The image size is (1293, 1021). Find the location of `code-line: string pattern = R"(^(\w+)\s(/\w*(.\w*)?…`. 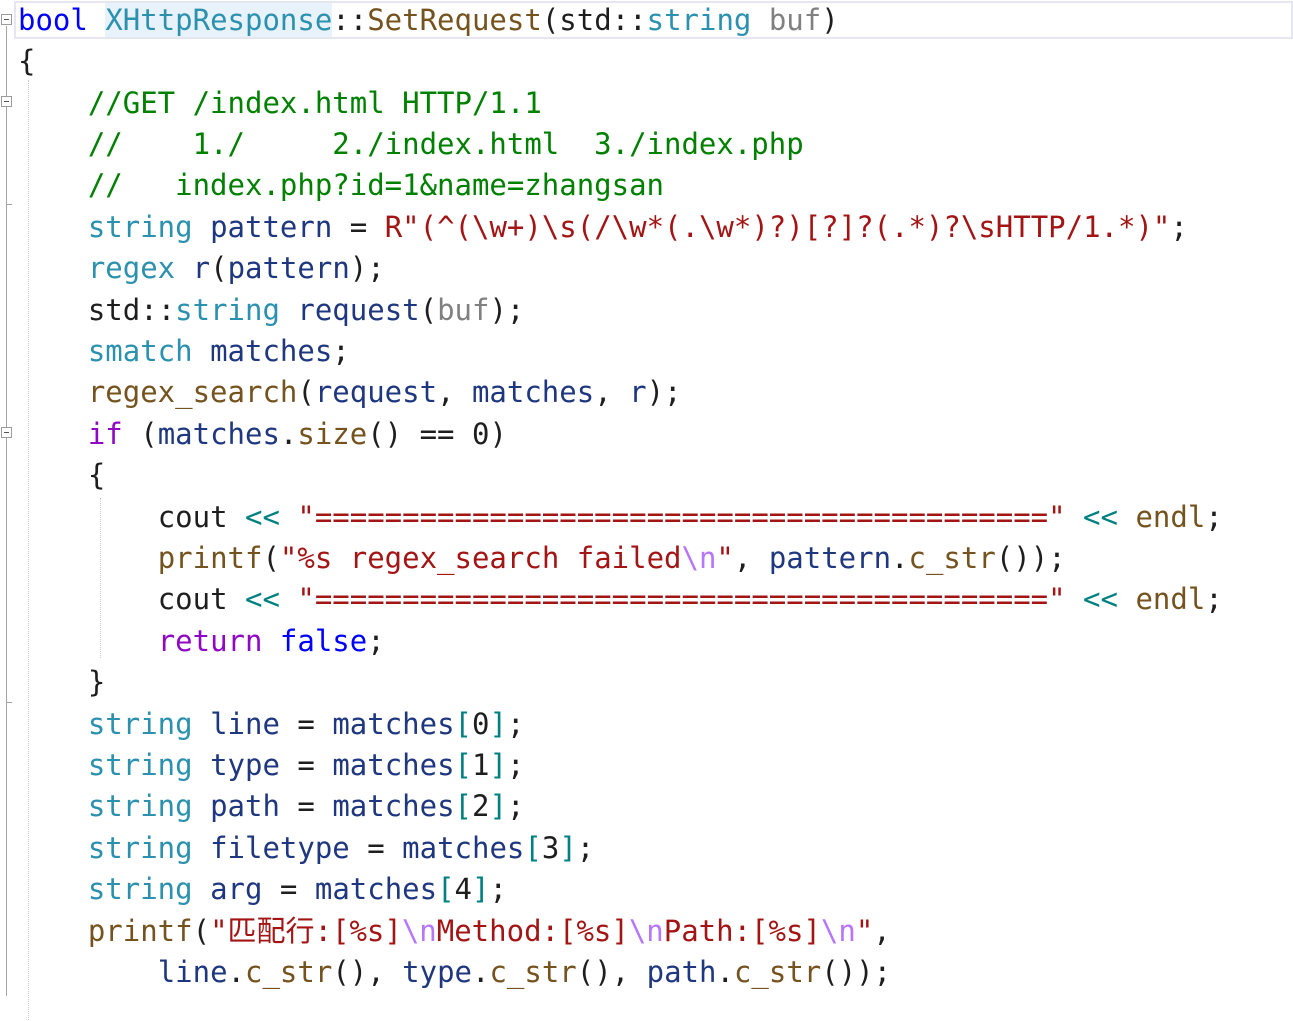

code-line: string pattern = R"(^(\w+)\s(/\w*(.\w*)?… is located at coordinates (603, 227).